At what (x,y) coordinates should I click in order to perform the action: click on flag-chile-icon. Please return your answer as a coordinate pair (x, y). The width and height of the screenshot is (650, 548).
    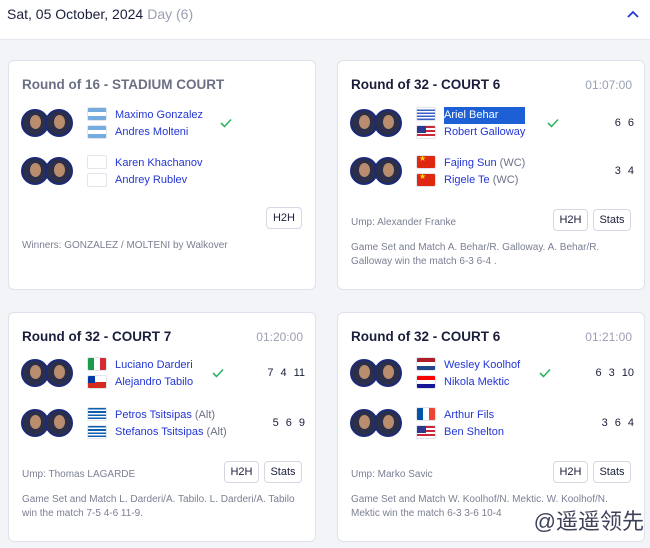
    Looking at the image, I should click on (97, 382).